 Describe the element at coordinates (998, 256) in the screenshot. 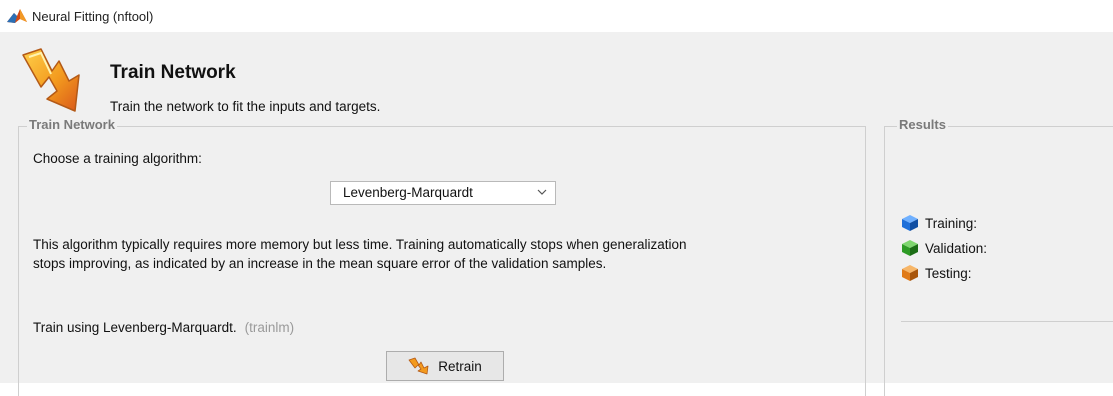

I see `results-group: Results Training: Validation: Testing:` at that location.